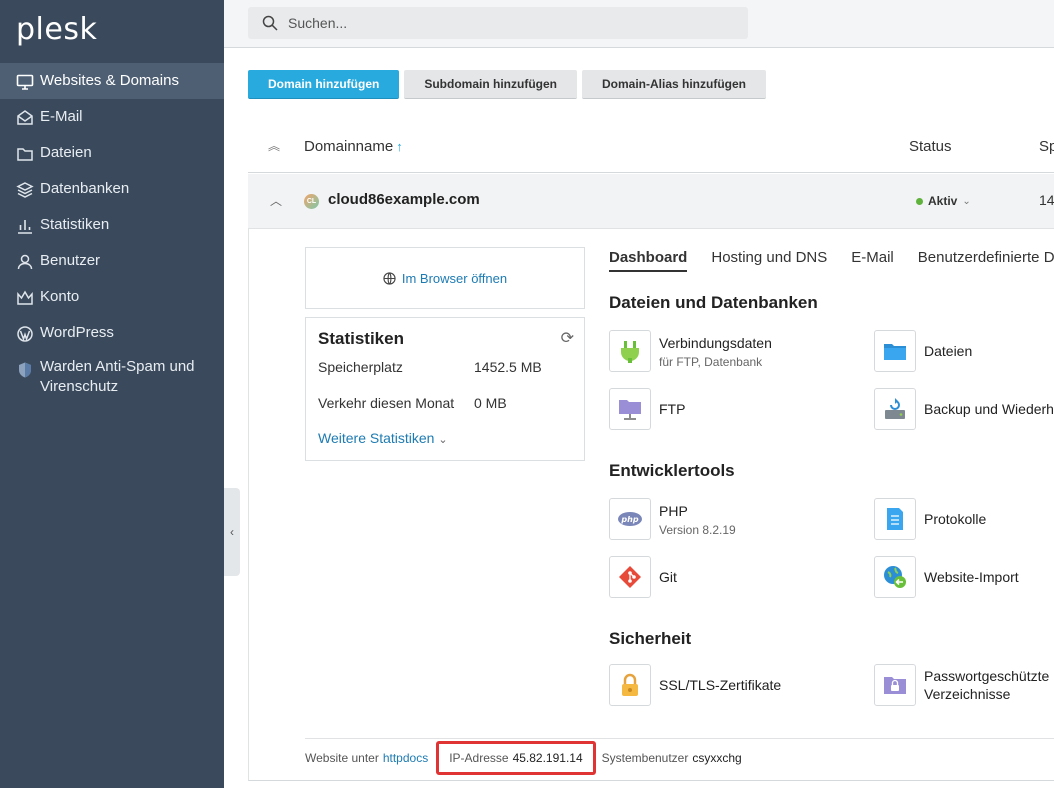 This screenshot has height=788, width=1054. I want to click on sidebar-item-label: Dateien, so click(66, 152).